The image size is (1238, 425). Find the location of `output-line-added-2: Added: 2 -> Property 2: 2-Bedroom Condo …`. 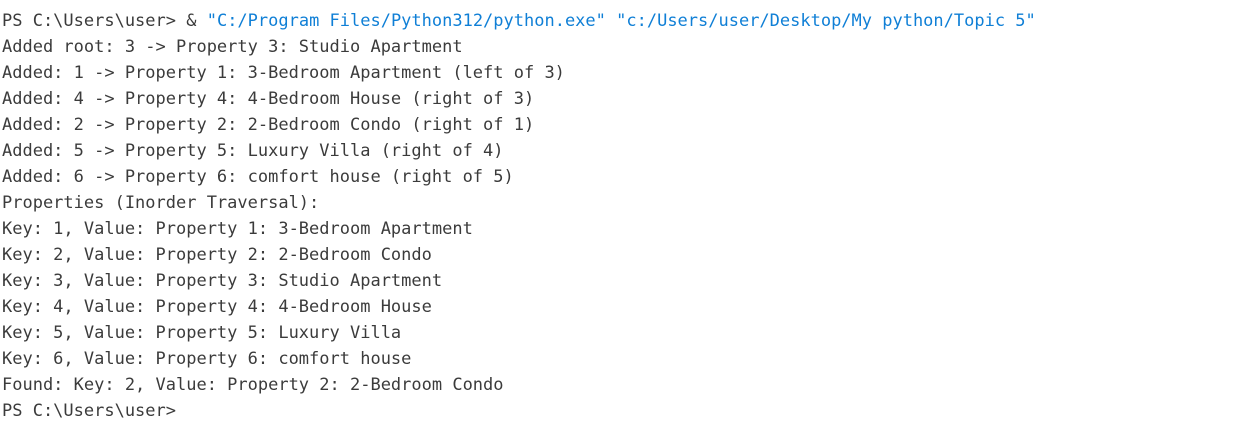

output-line-added-2: Added: 2 -> Property 2: 2-Bedroom Condo … is located at coordinates (268, 125).